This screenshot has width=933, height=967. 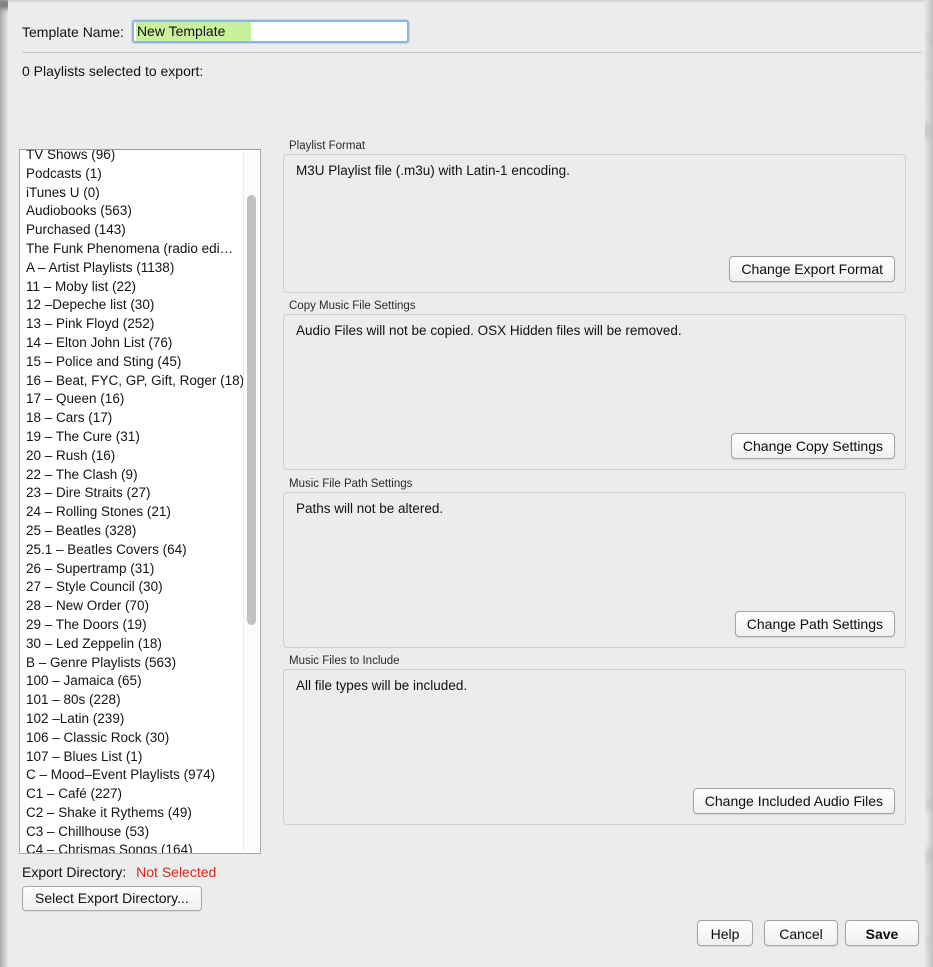 What do you see at coordinates (140, 437) in the screenshot?
I see `playlist-list-item: 19 – The Cure (31)` at bounding box center [140, 437].